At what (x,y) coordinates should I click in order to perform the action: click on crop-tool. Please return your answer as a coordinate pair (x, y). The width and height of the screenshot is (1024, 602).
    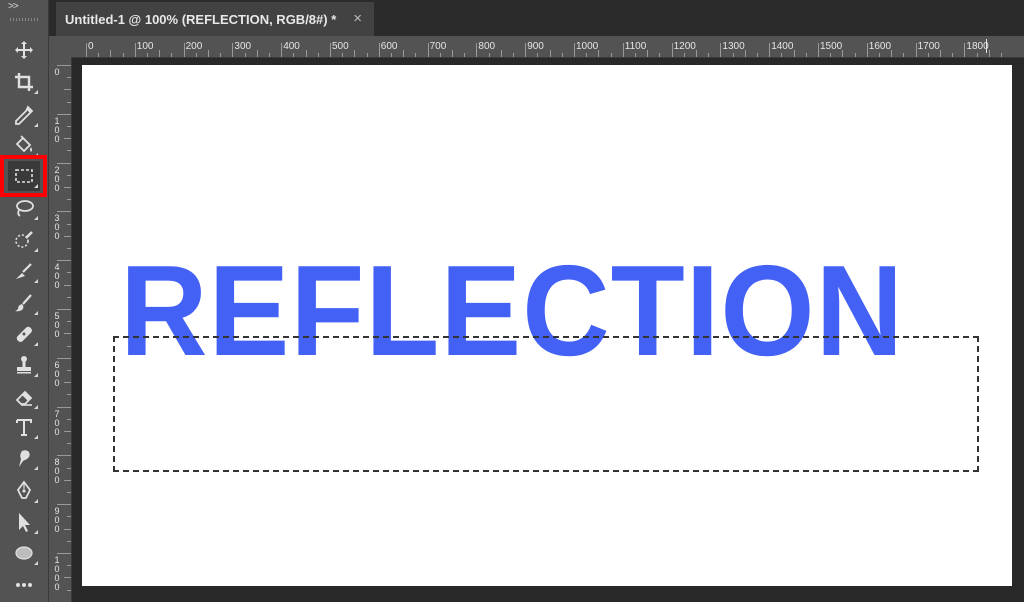
    Looking at the image, I should click on (24, 82).